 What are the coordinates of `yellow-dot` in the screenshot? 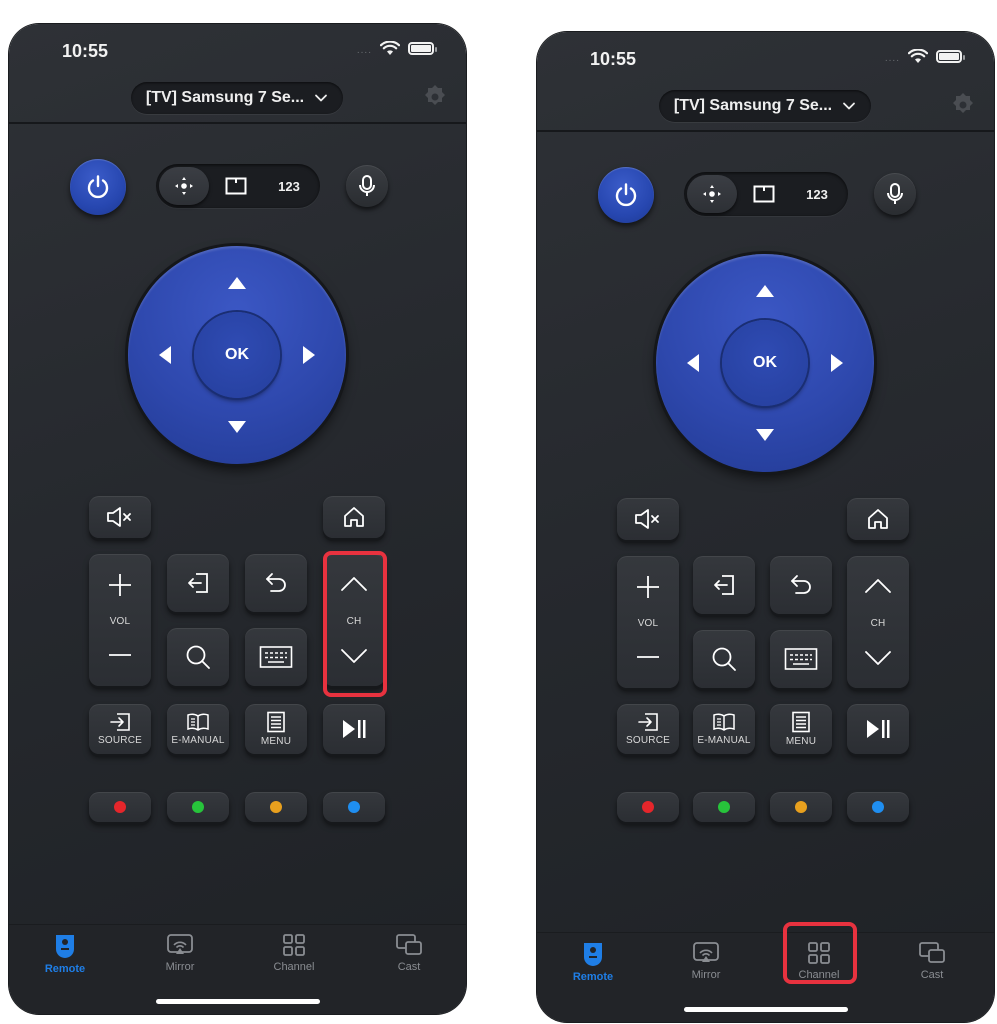 It's located at (276, 807).